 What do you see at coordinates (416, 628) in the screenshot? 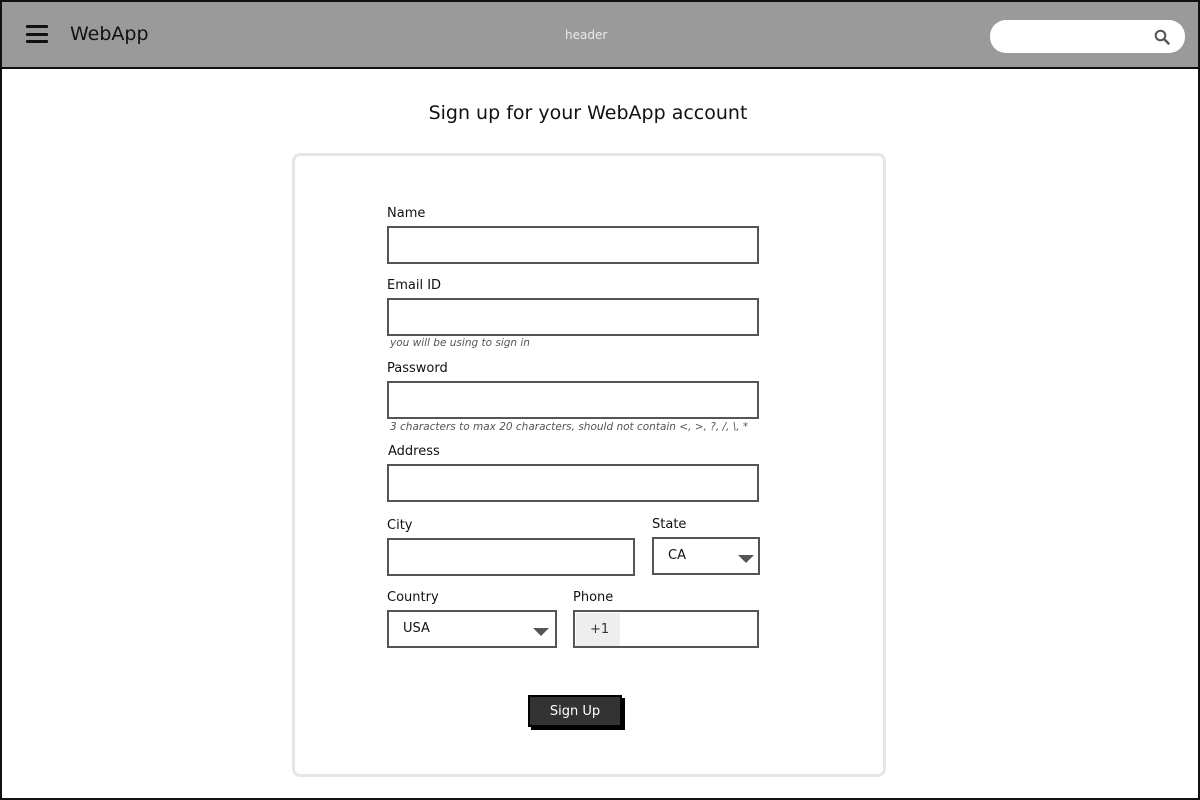
I see `country-selected-value: USA` at bounding box center [416, 628].